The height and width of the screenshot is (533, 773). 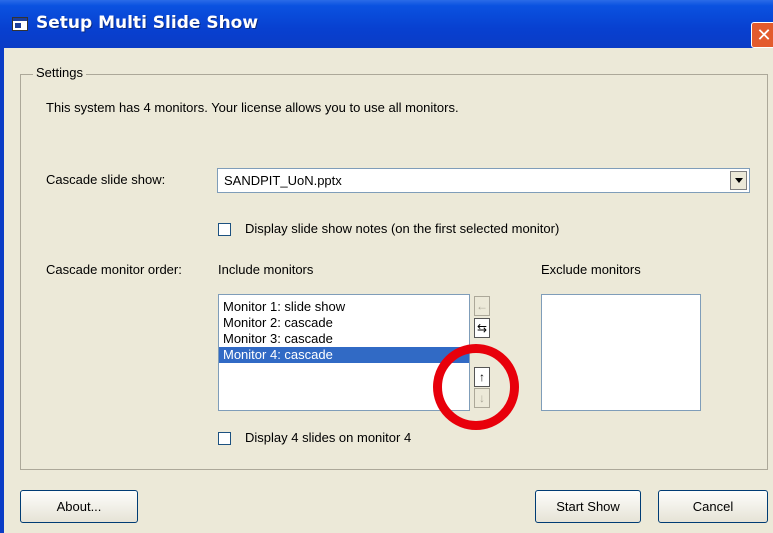 I want to click on cascade-monitor-order-label: Cascade monitor order:, so click(x=114, y=269).